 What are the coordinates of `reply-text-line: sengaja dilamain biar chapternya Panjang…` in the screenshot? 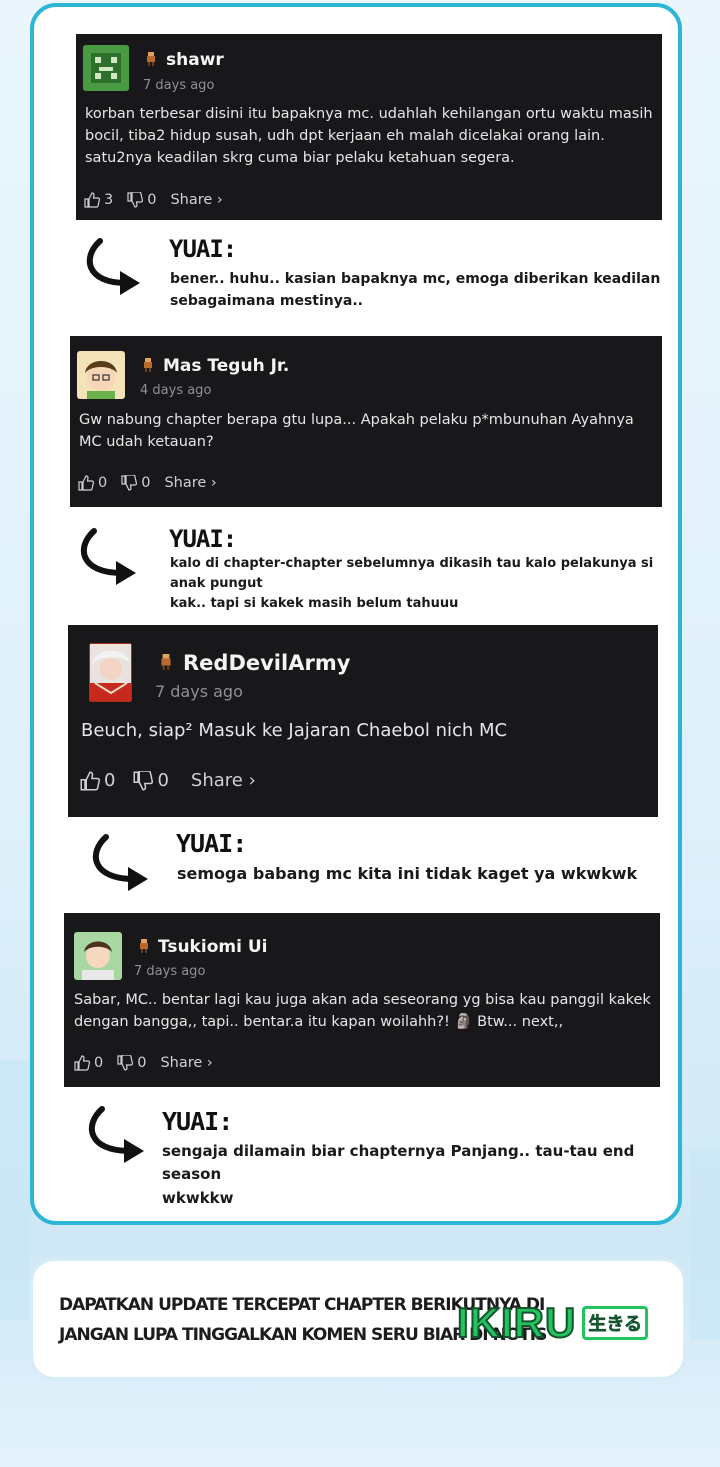 It's located at (398, 1163).